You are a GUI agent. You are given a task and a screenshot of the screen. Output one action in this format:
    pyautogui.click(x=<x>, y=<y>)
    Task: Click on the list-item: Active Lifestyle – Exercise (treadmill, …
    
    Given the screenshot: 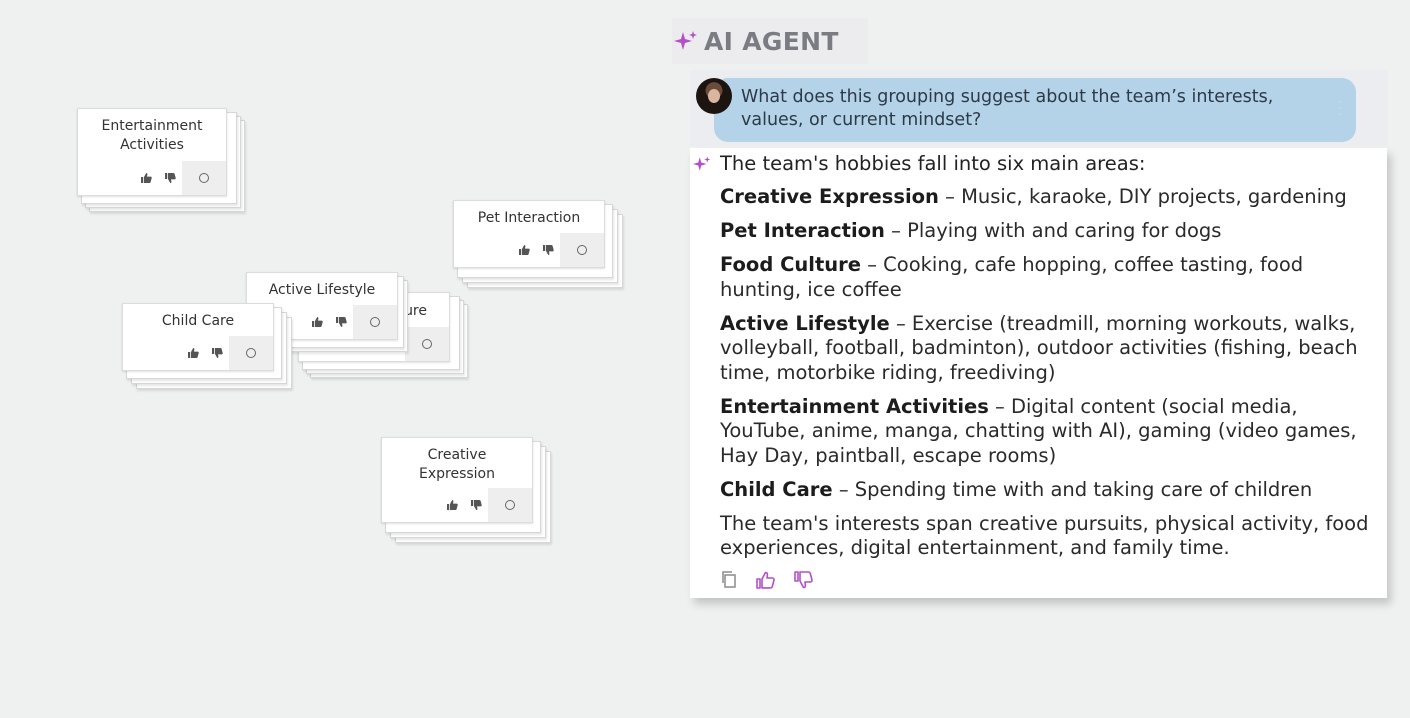 What is the action you would take?
    pyautogui.click(x=1039, y=347)
    